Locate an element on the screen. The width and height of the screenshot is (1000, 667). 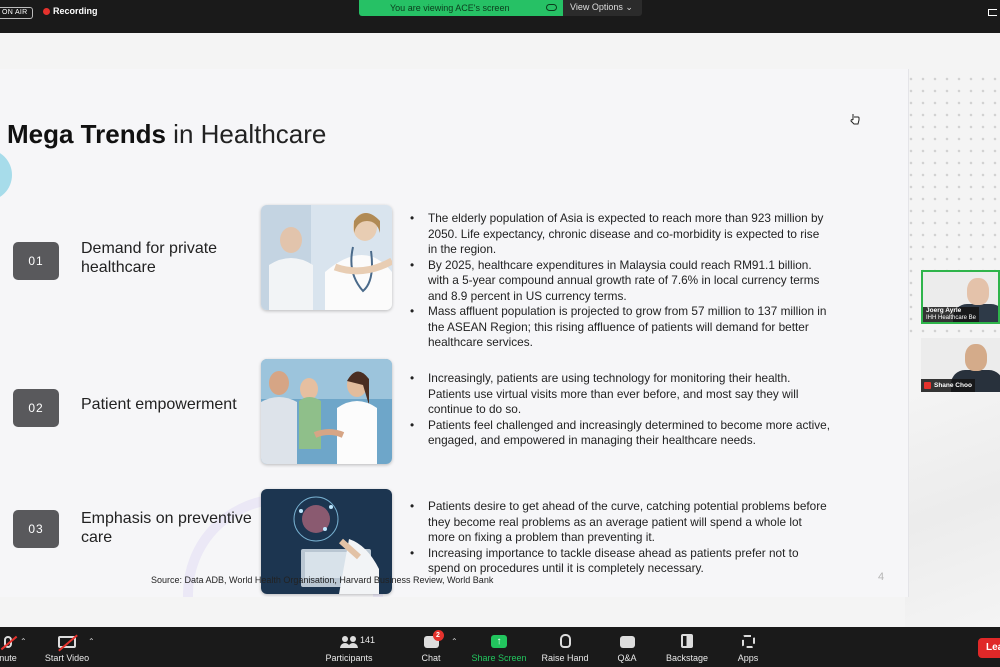
trend-title: Demand for private healthcare is located at coordinates (149, 258).